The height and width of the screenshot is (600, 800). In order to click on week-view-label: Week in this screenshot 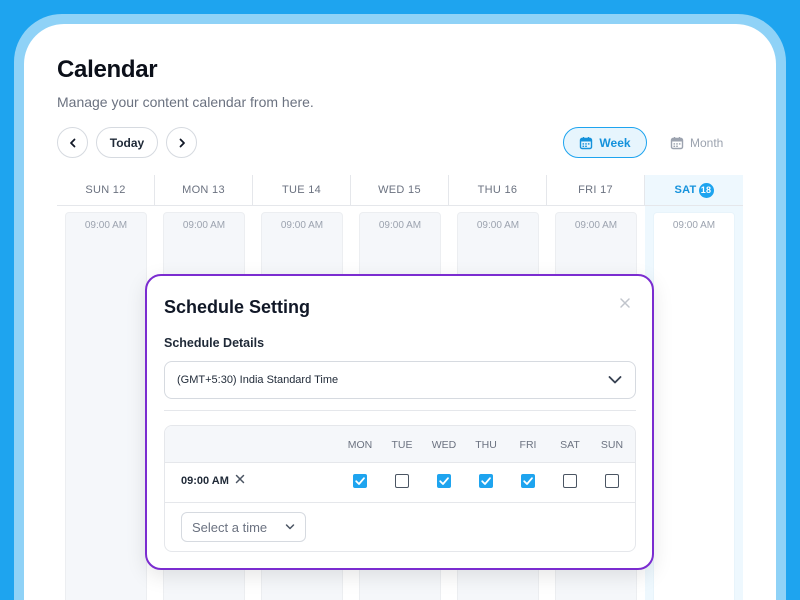, I will do `click(615, 142)`.